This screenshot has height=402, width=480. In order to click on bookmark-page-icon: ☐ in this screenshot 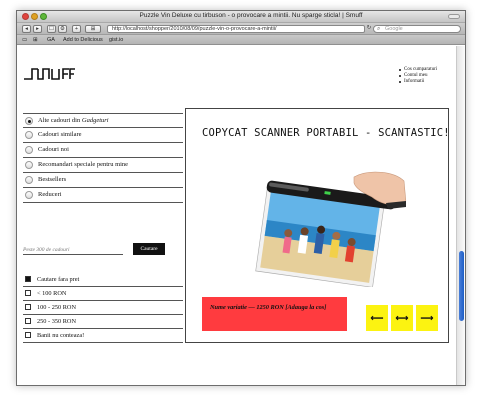, I will do `click(51, 29)`.